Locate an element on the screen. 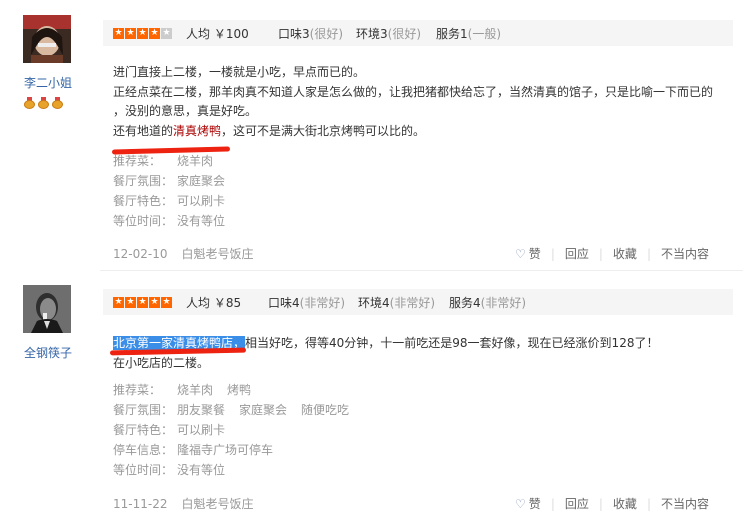 This screenshot has width=743, height=524. detail-row: 停车信息： 隆福寺广场可停车 is located at coordinates (193, 450).